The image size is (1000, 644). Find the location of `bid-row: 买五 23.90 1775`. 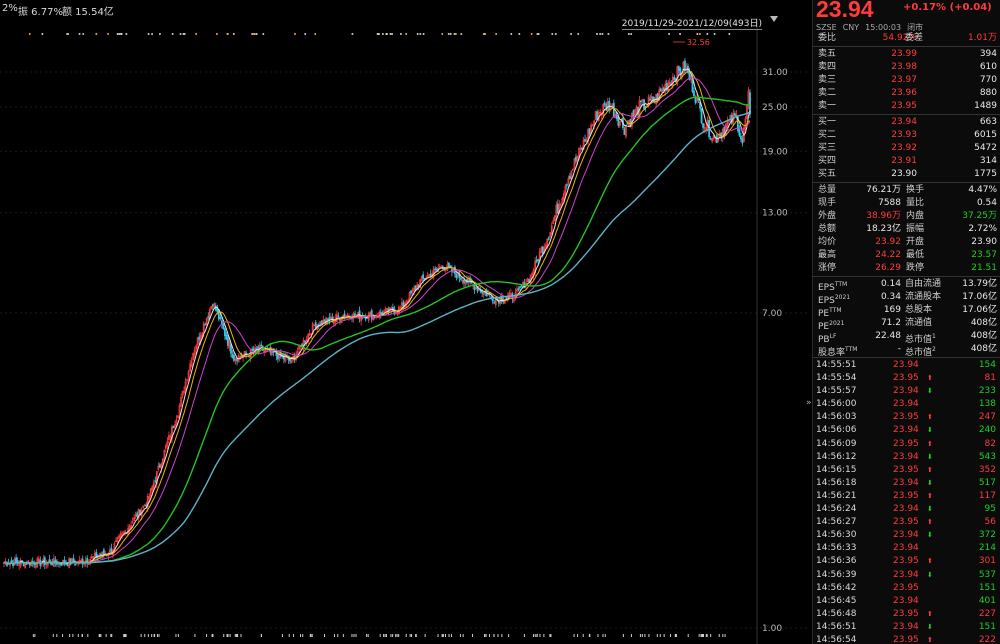

bid-row: 买五 23.90 1775 is located at coordinates (906, 174).